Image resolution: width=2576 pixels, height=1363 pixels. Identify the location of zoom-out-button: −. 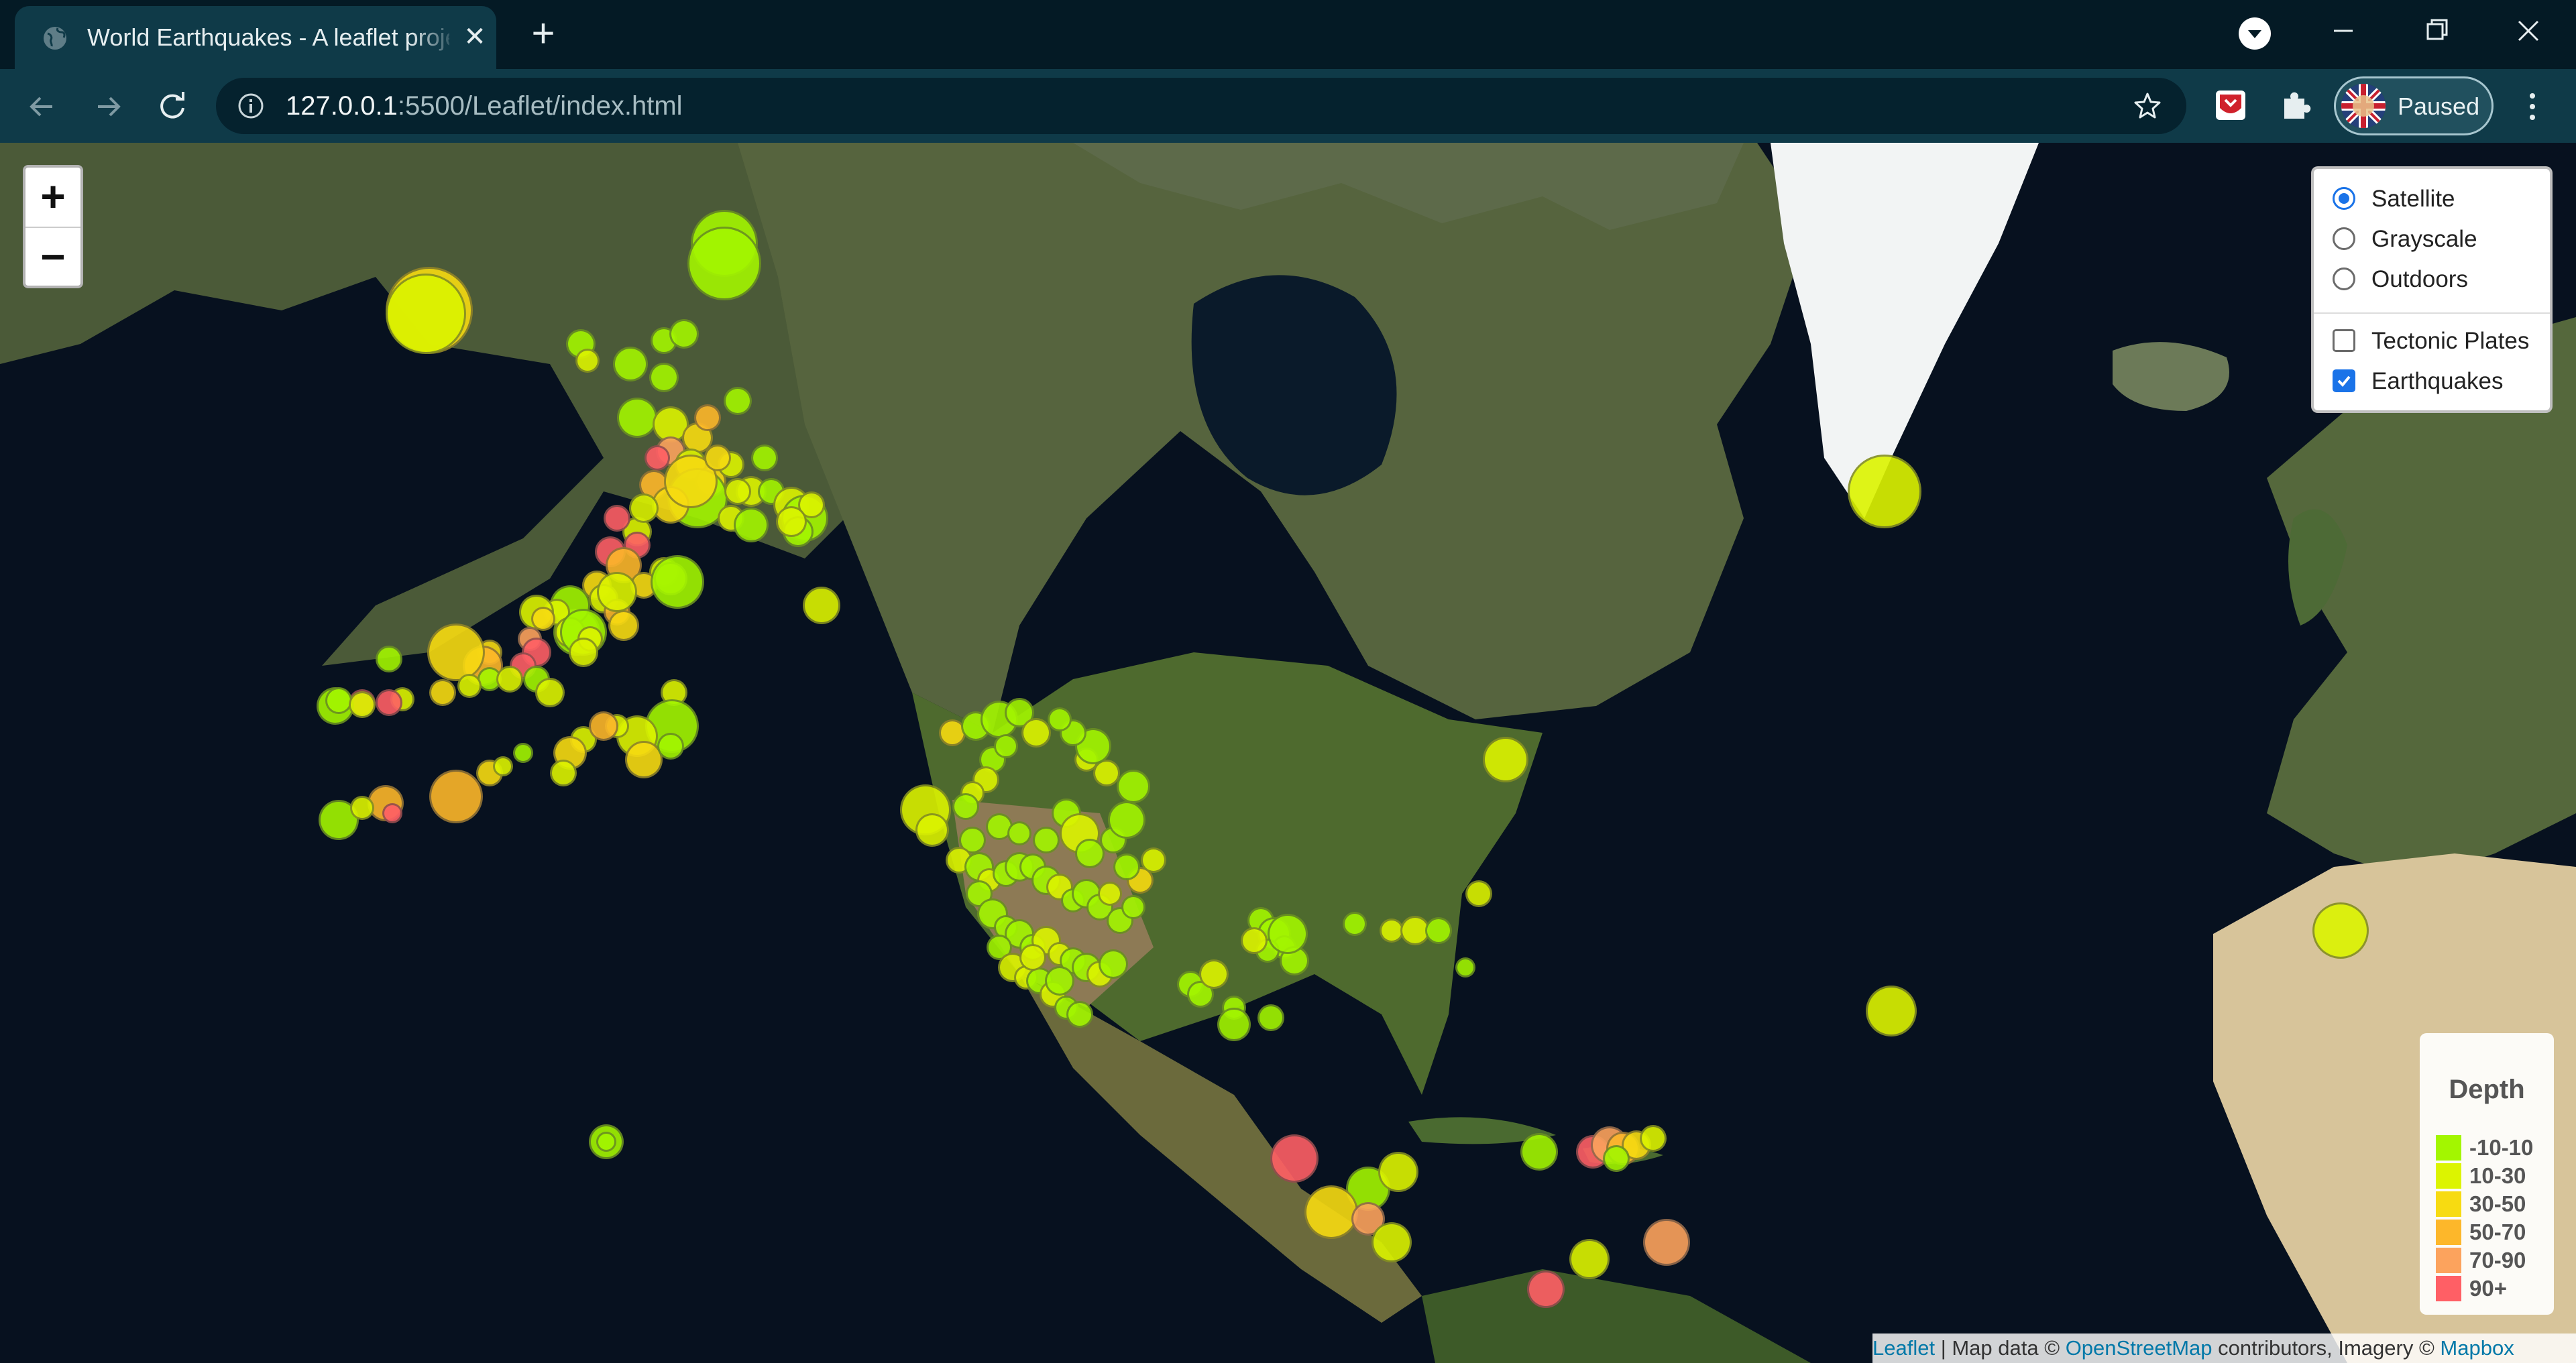
(52, 257).